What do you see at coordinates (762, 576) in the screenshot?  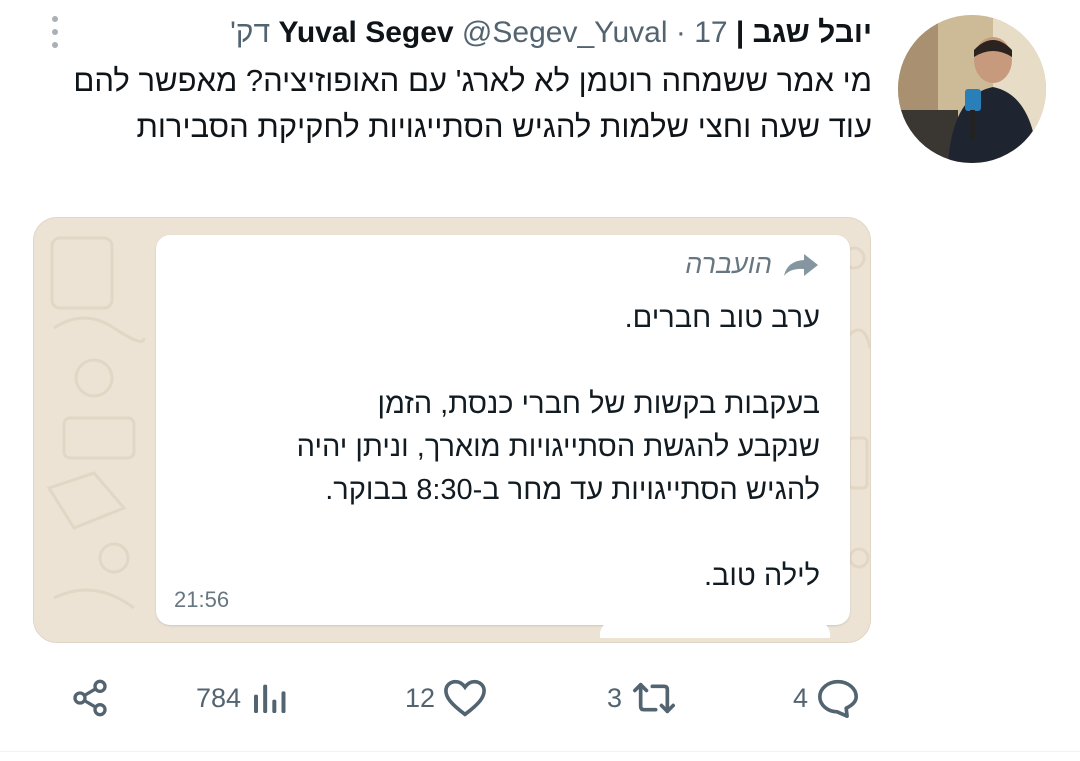 I see `message-line: לילה טוב.` at bounding box center [762, 576].